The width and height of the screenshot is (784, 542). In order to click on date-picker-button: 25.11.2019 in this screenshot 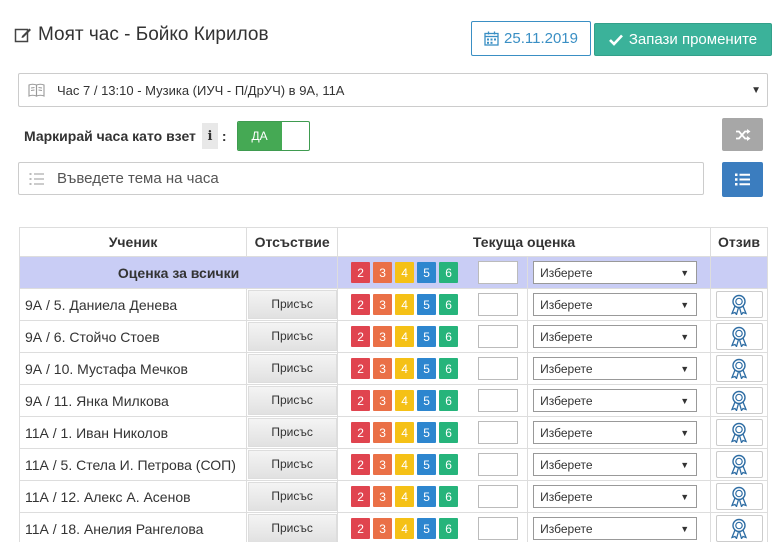, I will do `click(531, 38)`.